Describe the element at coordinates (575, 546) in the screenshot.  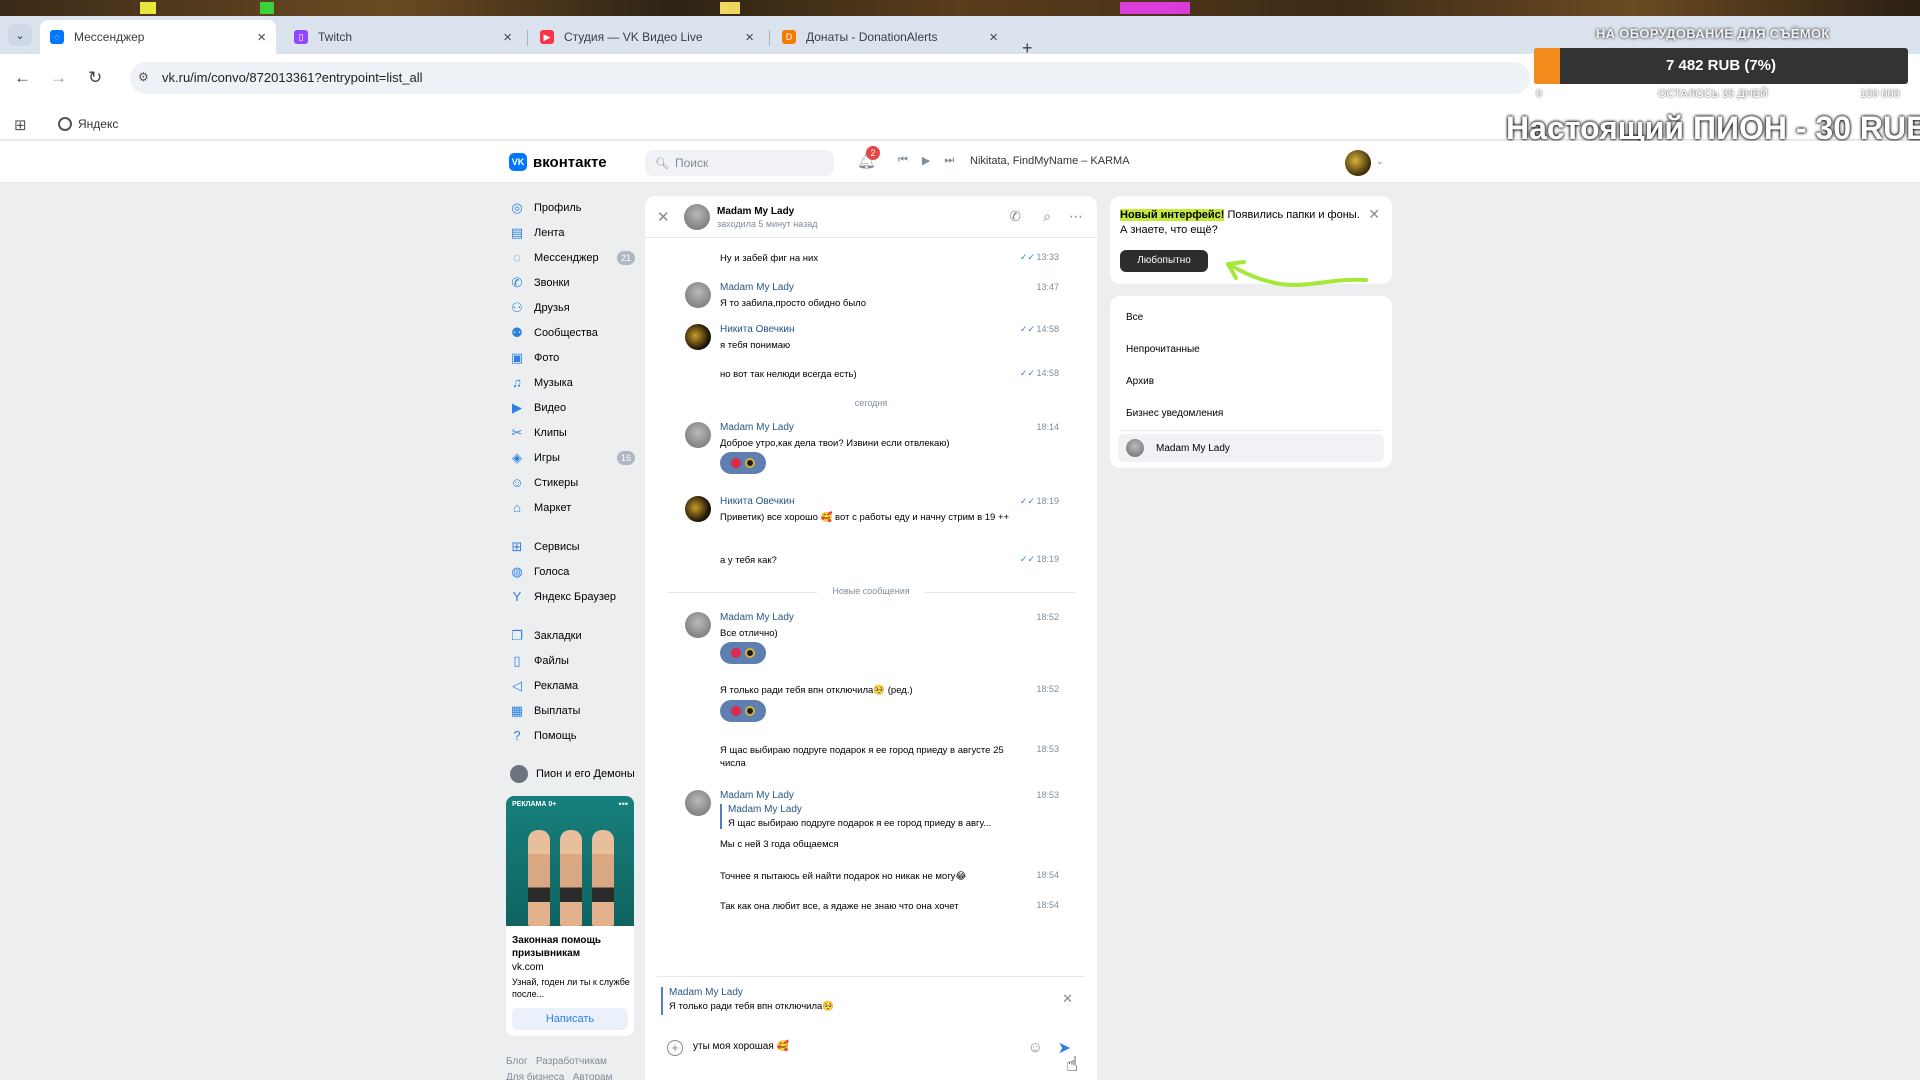
I see `sidebar-item-services: ⊞ Сервисы` at that location.